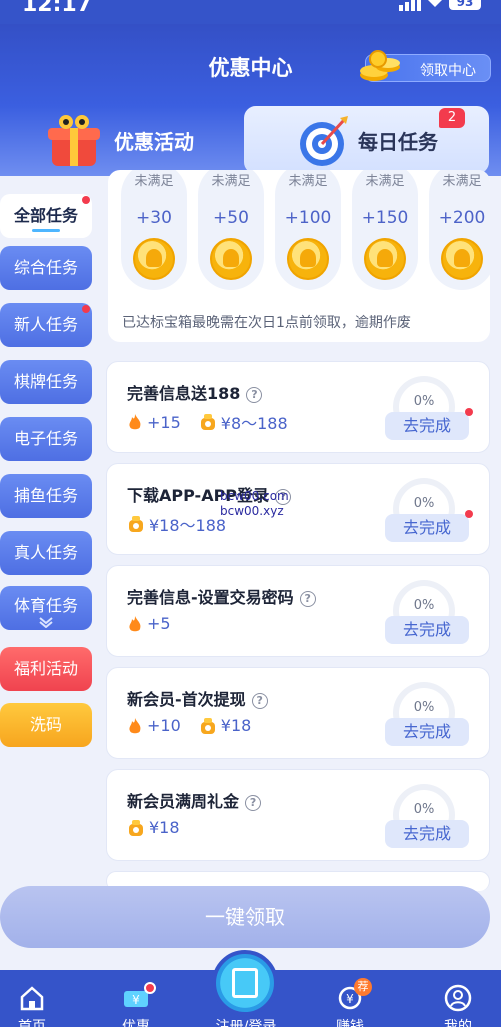 The image size is (501, 1027). What do you see at coordinates (363, 987) in the screenshot?
I see `recommend-badge: 荐` at bounding box center [363, 987].